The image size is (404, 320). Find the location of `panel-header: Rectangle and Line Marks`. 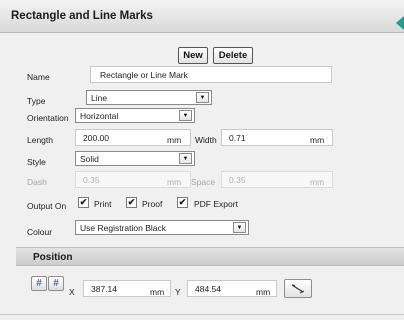

panel-header: Rectangle and Line Marks is located at coordinates (202, 16).